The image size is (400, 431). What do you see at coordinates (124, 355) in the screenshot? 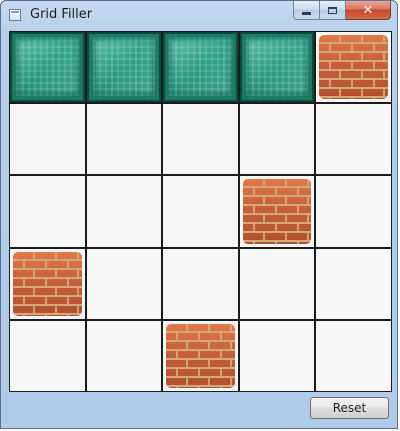
I see `grid-cell-r5-c2` at bounding box center [124, 355].